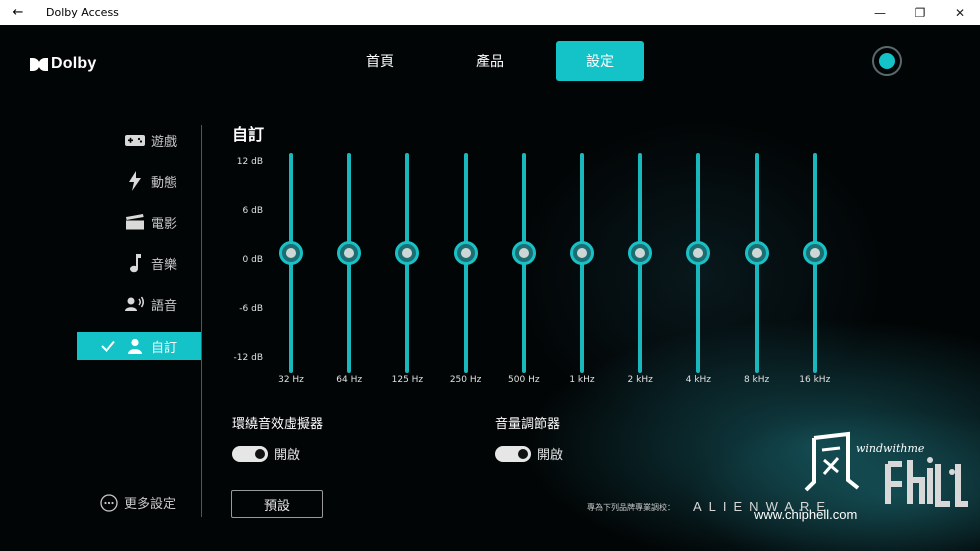  What do you see at coordinates (248, 358) in the screenshot?
I see `db-label: -12 dB` at bounding box center [248, 358].